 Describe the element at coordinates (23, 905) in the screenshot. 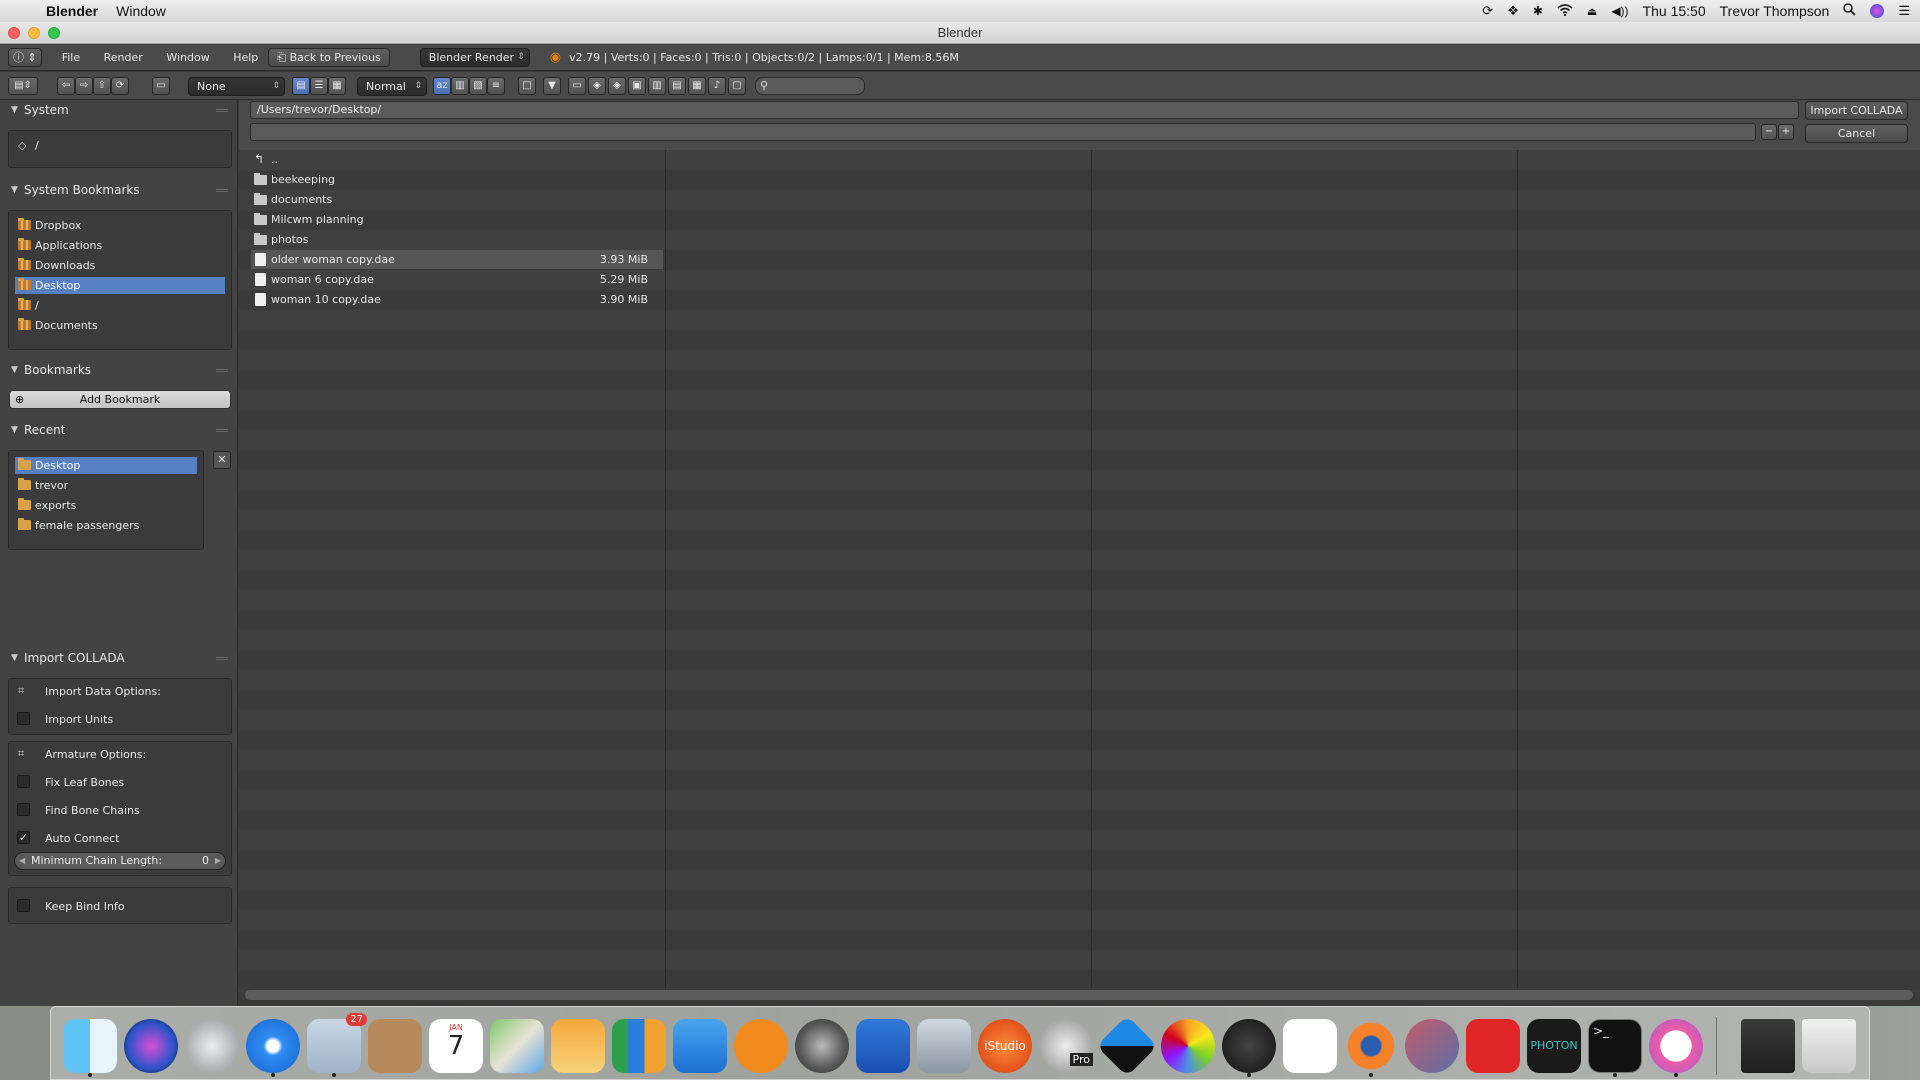

I see `keep-bind-info-checkbox` at that location.